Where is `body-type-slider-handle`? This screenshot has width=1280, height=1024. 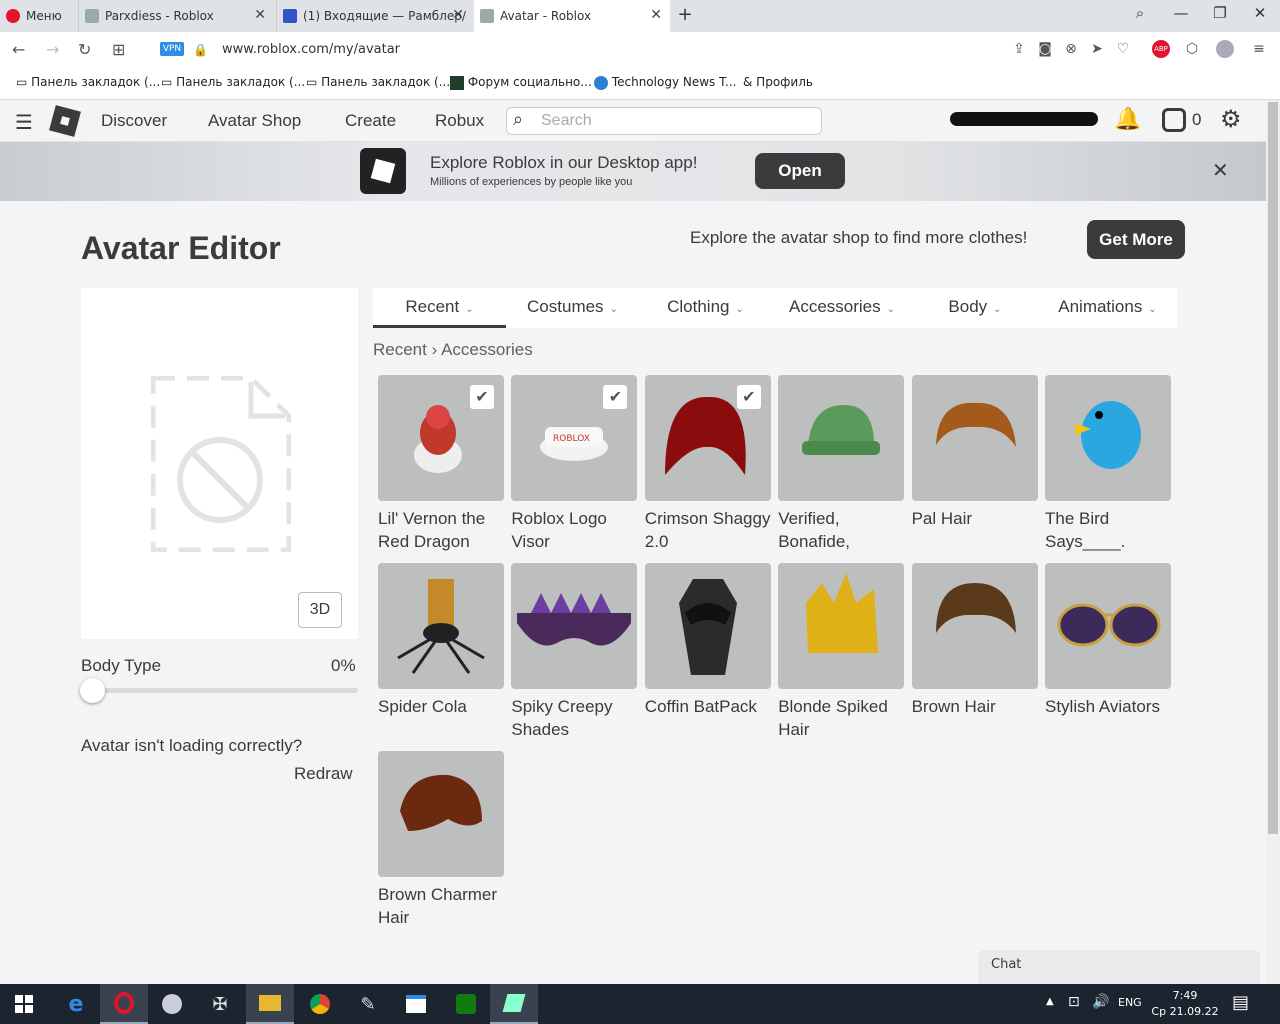 body-type-slider-handle is located at coordinates (92, 690).